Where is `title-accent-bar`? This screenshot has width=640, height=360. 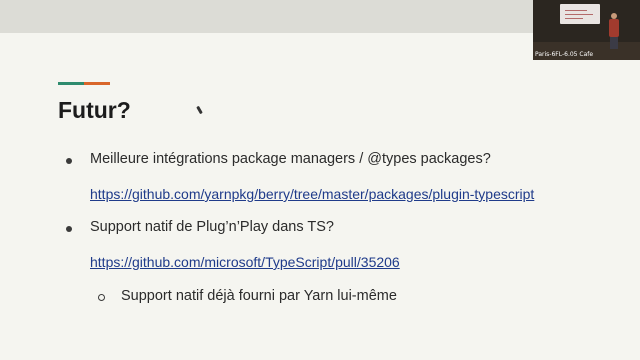
title-accent-bar is located at coordinates (84, 83).